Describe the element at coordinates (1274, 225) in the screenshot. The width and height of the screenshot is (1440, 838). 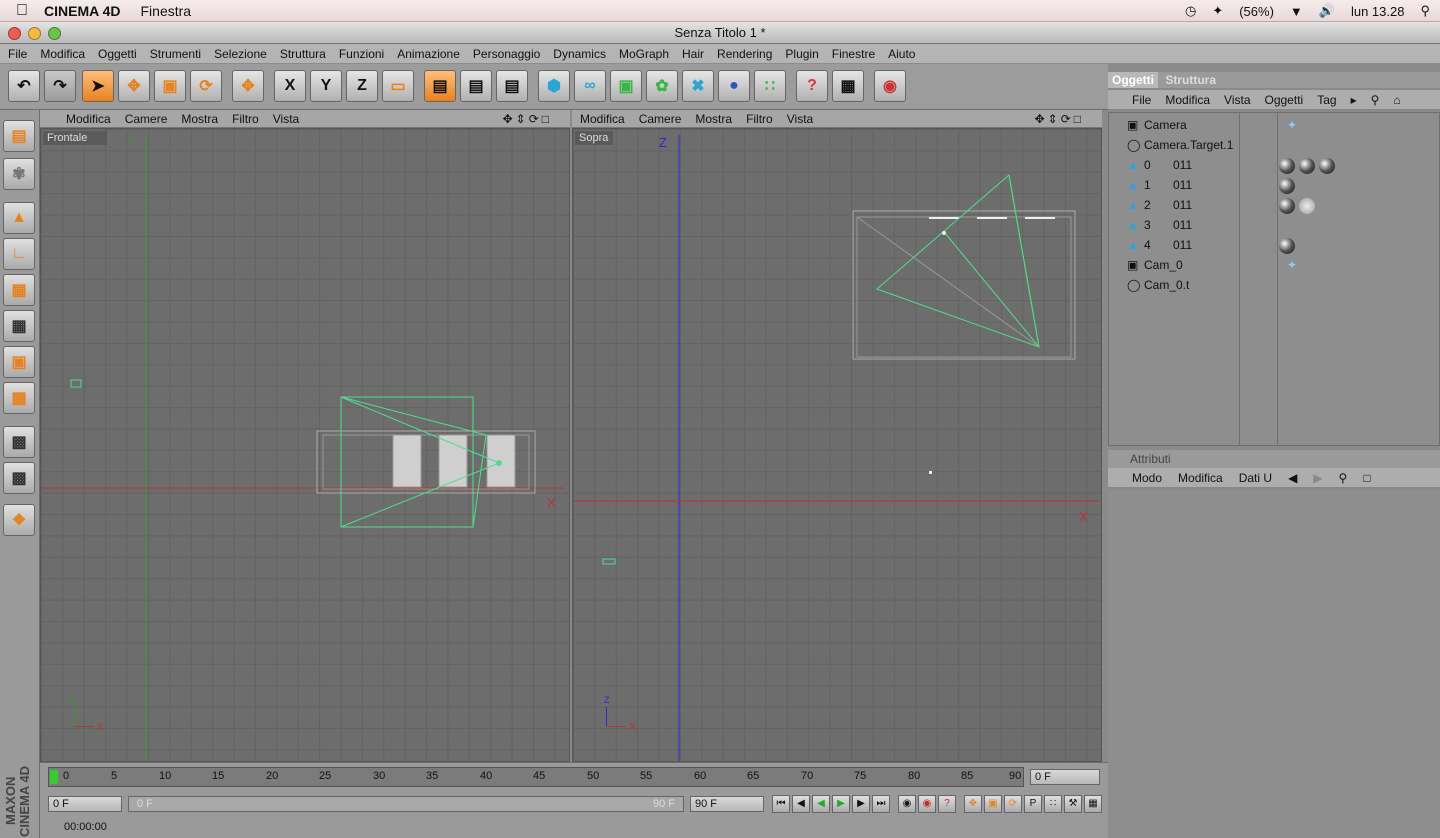
I see `object-row-3: ▲ 3 011` at that location.